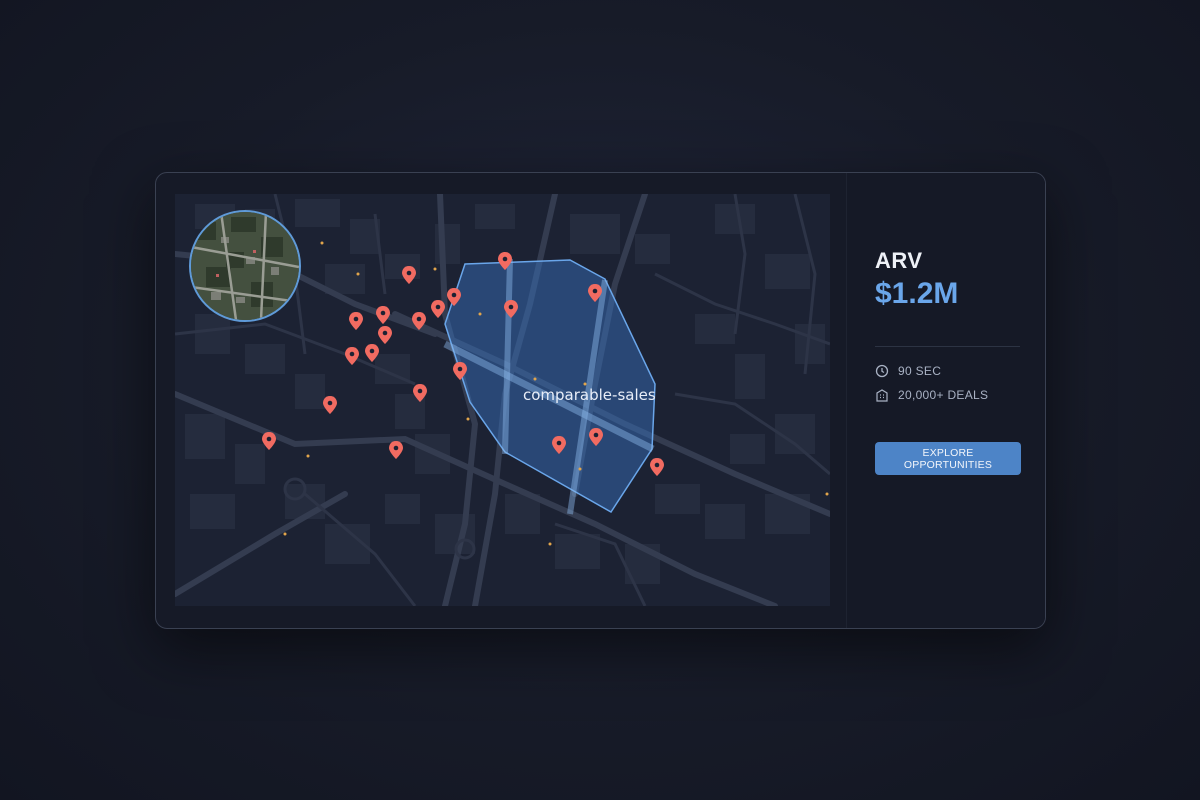 This screenshot has height=800, width=1200. Describe the element at coordinates (920, 371) in the screenshot. I see `stat-time-text: 90 SEC` at that location.